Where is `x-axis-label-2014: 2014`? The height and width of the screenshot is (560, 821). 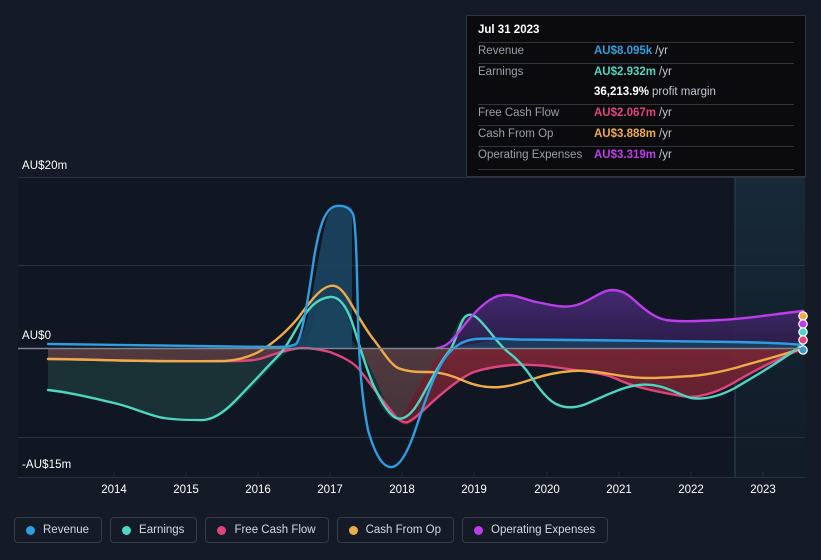
x-axis-label-2014: 2014 is located at coordinates (114, 490).